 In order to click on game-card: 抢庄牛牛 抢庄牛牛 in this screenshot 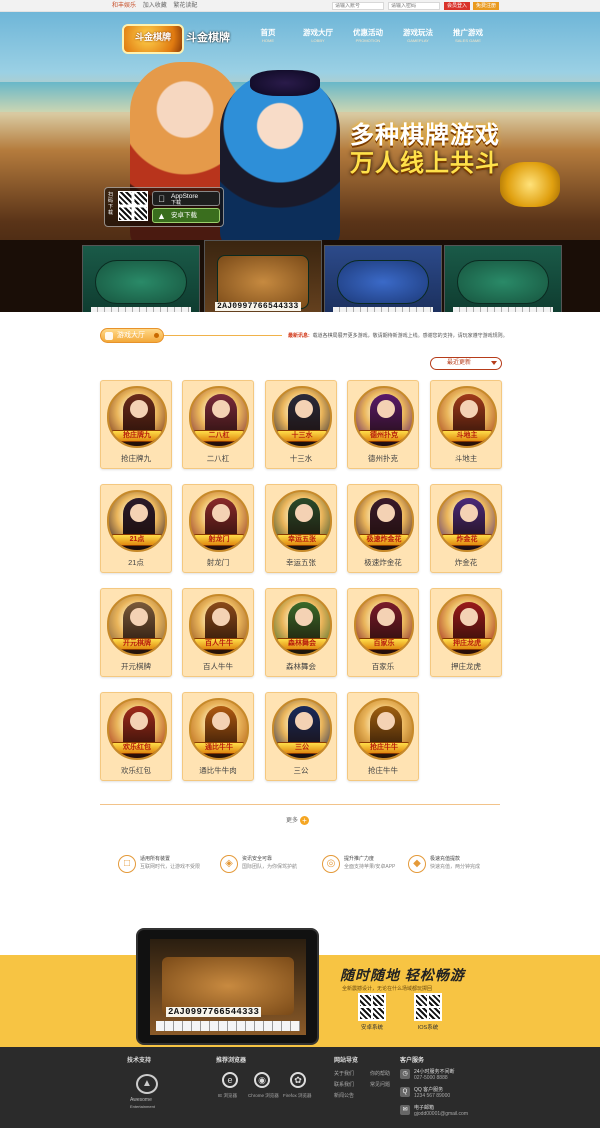, I will do `click(383, 736)`.